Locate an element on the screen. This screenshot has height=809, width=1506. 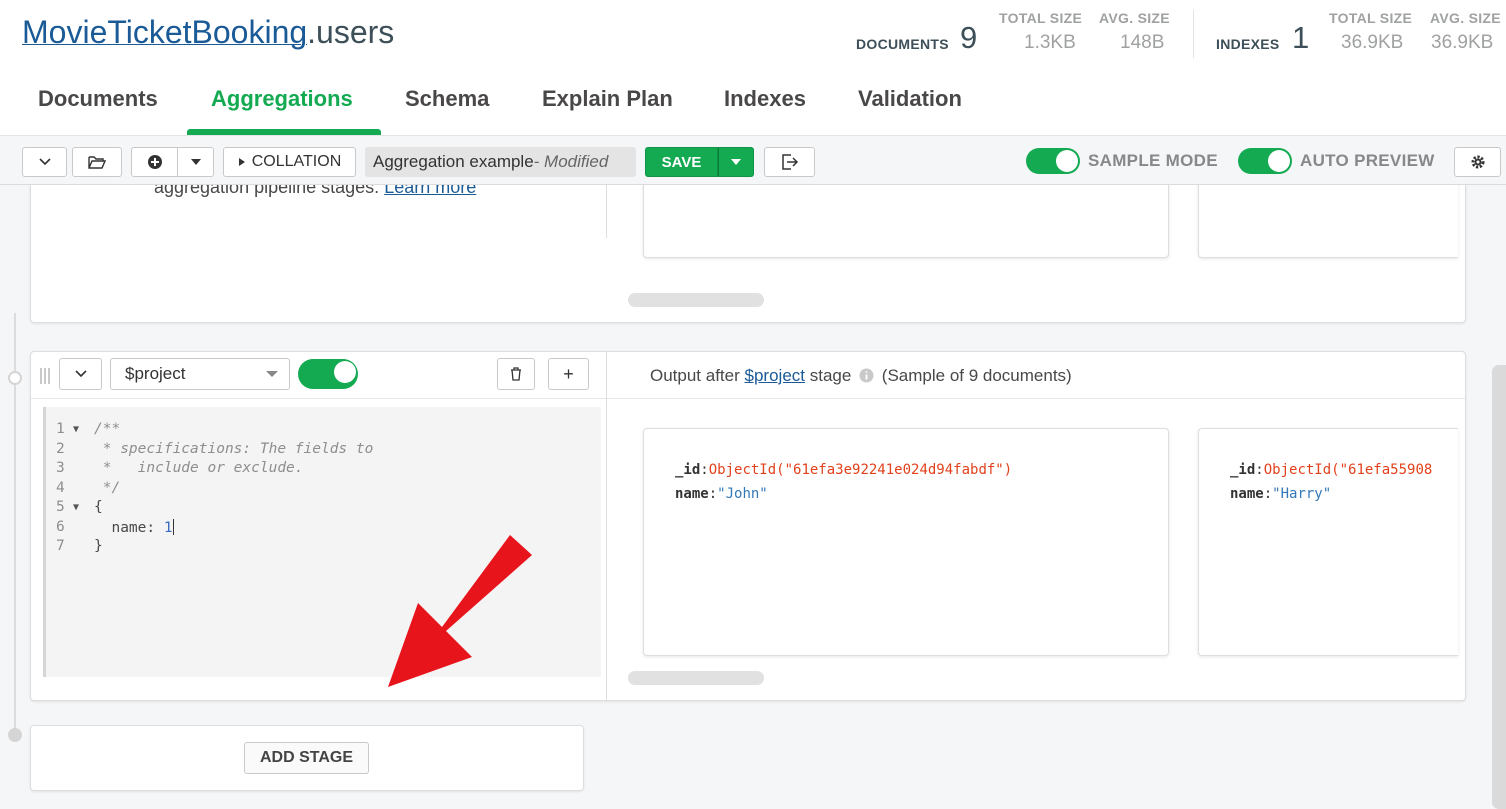
stage-timeline-dot is located at coordinates (15, 378).